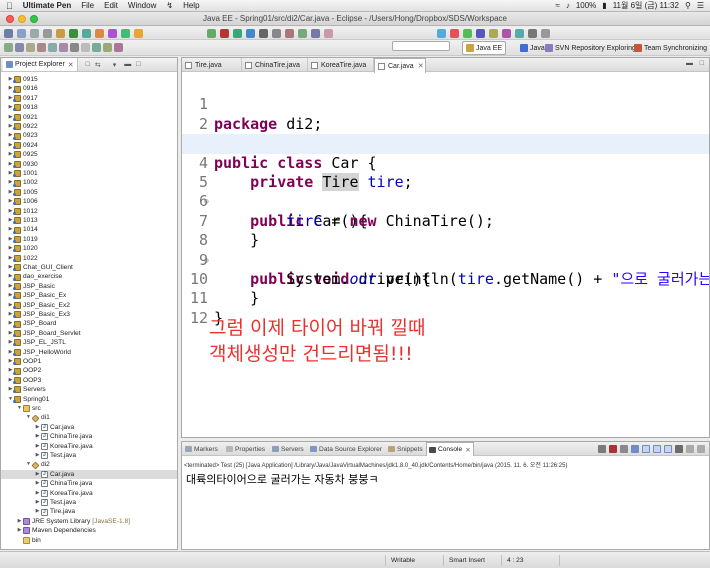 This screenshot has width=710, height=568. I want to click on tab-car-java: Car.java ✕, so click(400, 65).